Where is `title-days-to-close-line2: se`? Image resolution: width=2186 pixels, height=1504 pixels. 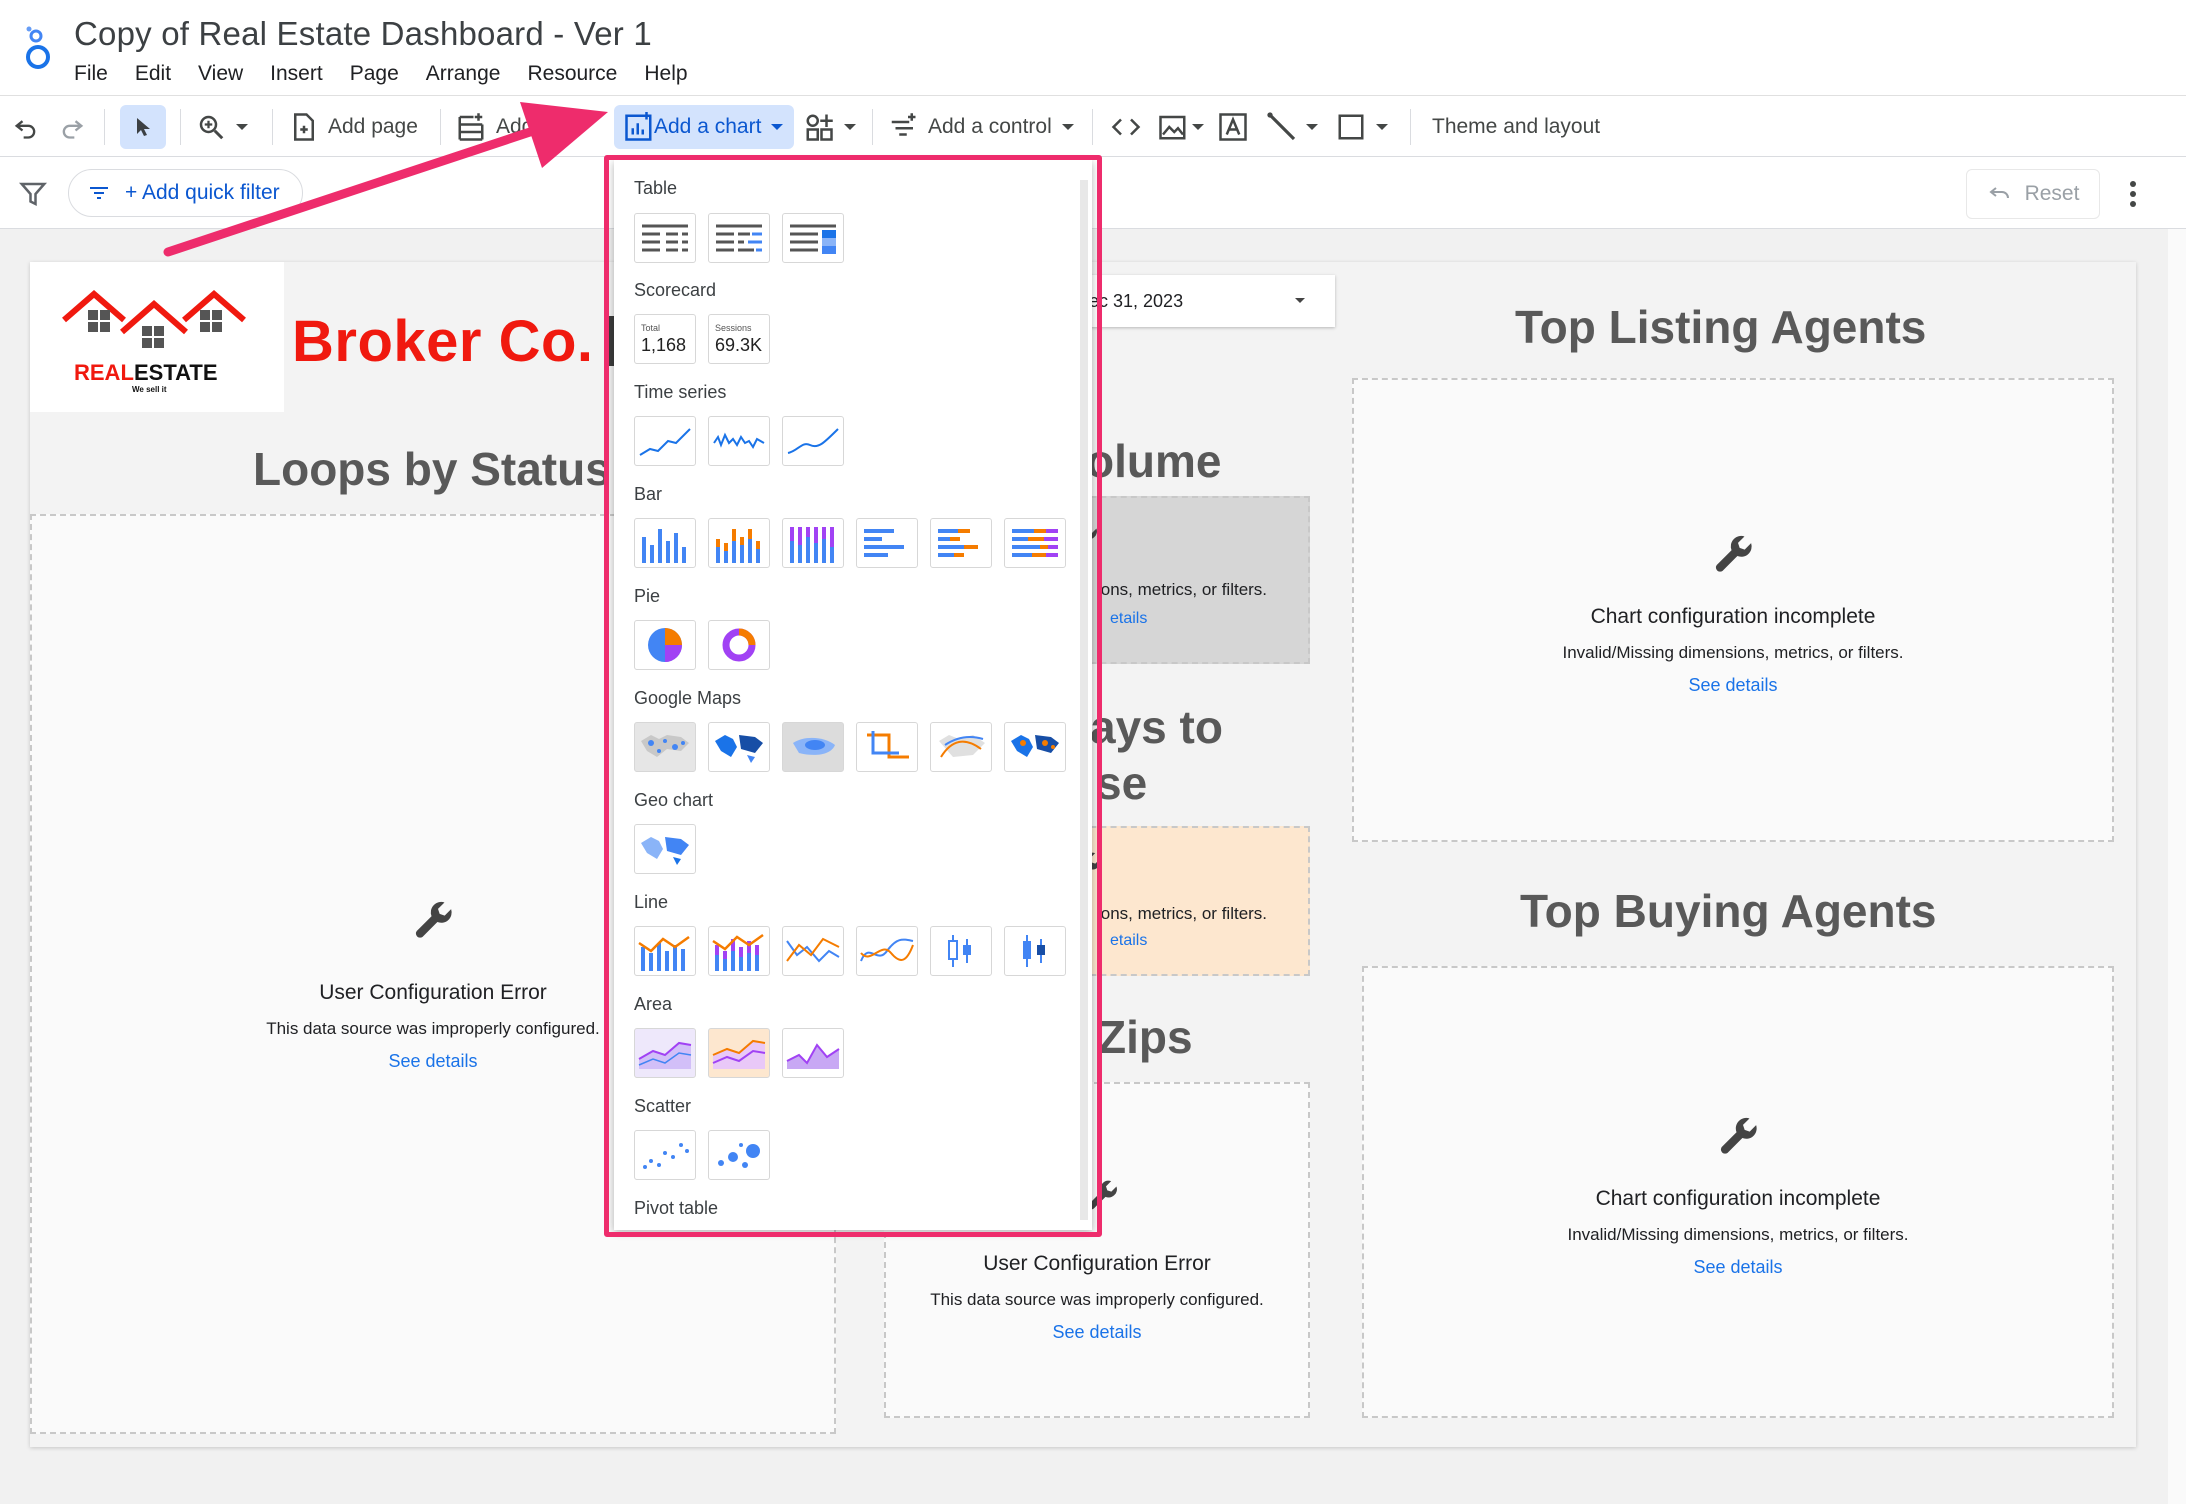
title-days-to-close-line2: se is located at coordinates (1121, 783).